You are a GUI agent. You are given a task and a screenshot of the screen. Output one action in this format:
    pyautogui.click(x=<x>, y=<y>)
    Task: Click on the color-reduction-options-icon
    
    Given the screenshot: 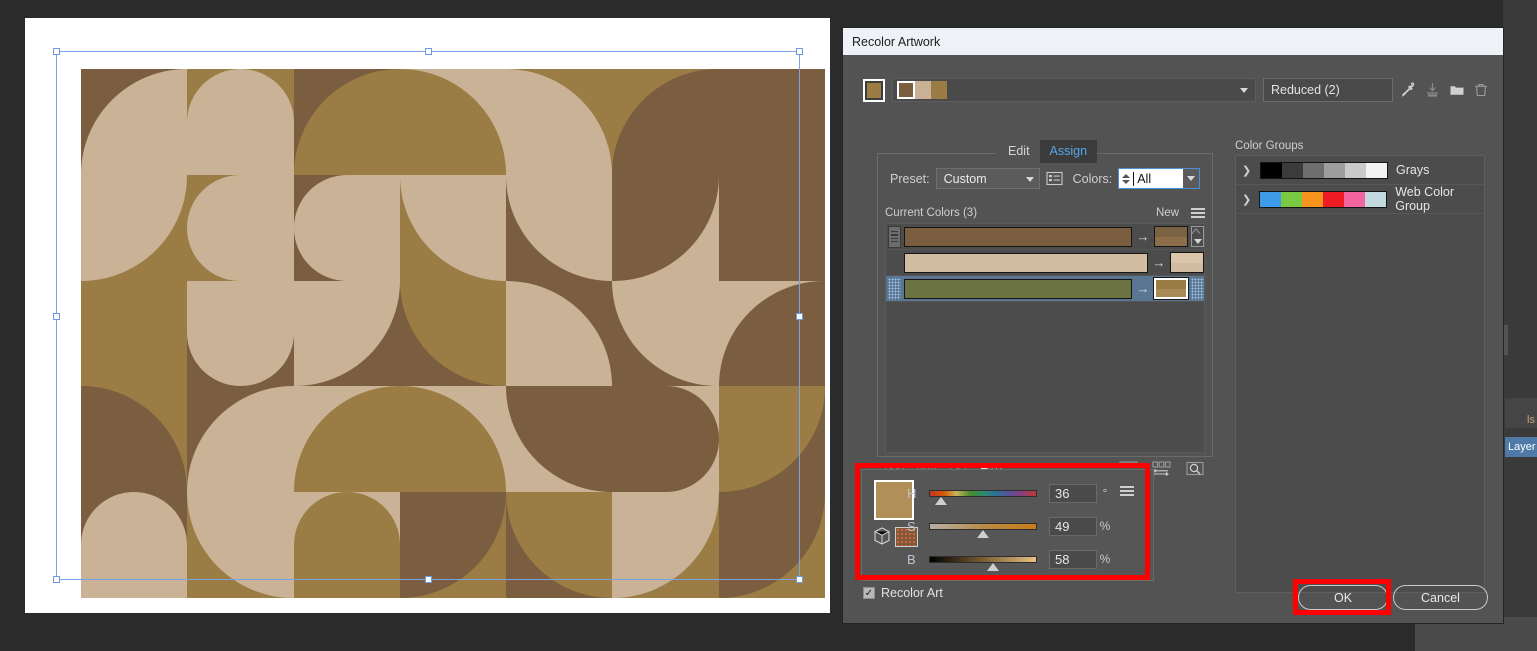 What is the action you would take?
    pyautogui.click(x=1054, y=179)
    